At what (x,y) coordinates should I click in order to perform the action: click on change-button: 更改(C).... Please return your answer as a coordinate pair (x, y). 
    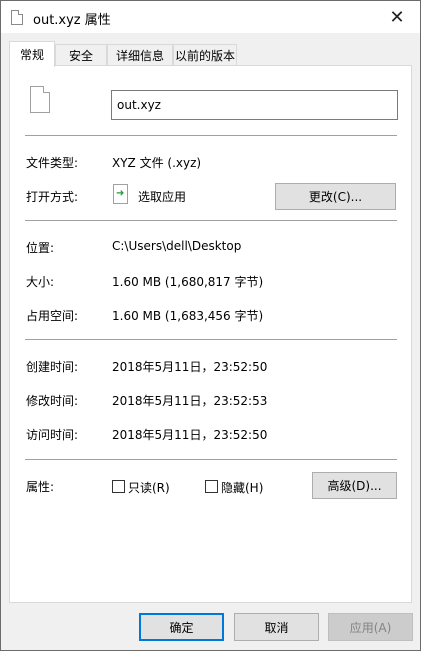
    Looking at the image, I should click on (335, 196).